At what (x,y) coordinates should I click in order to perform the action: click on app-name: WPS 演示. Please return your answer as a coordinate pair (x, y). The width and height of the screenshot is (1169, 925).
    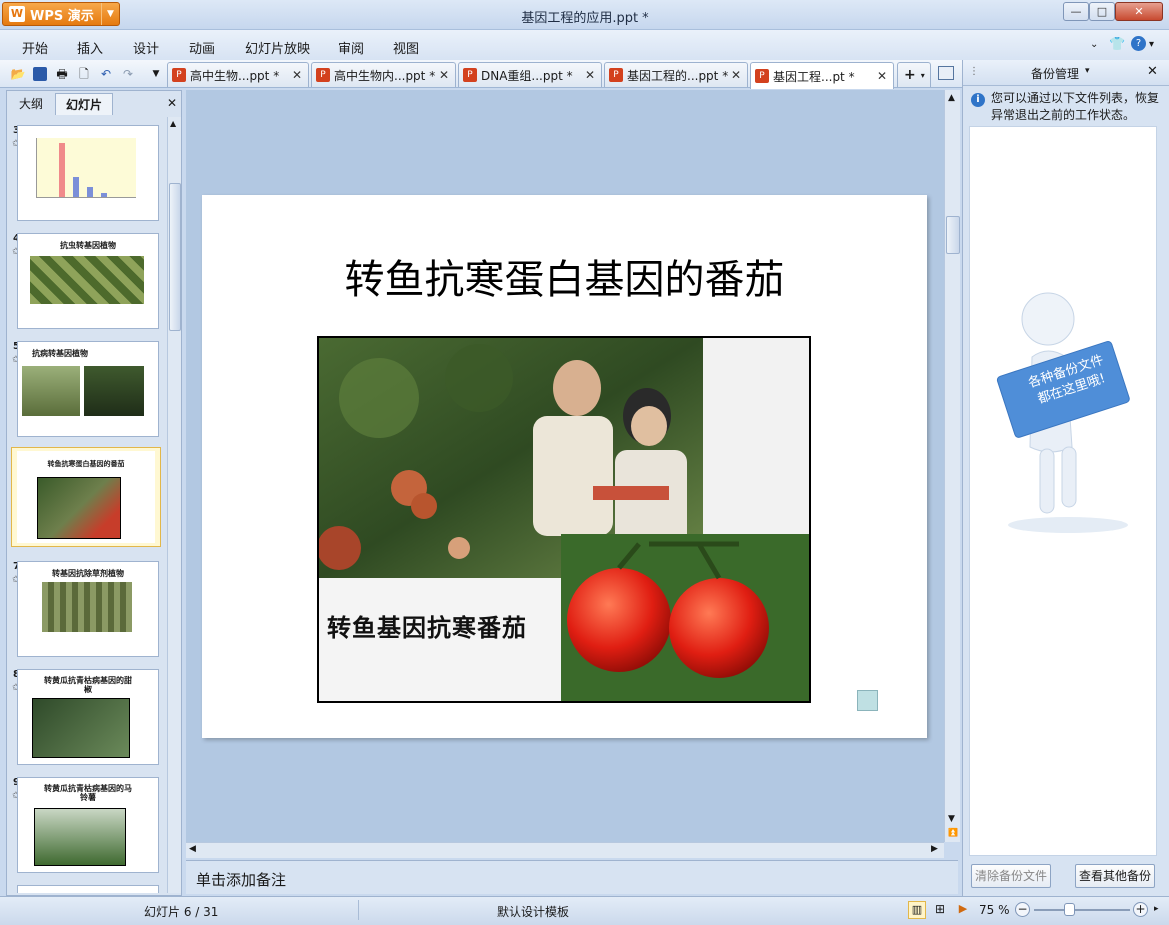
    Looking at the image, I should click on (62, 16).